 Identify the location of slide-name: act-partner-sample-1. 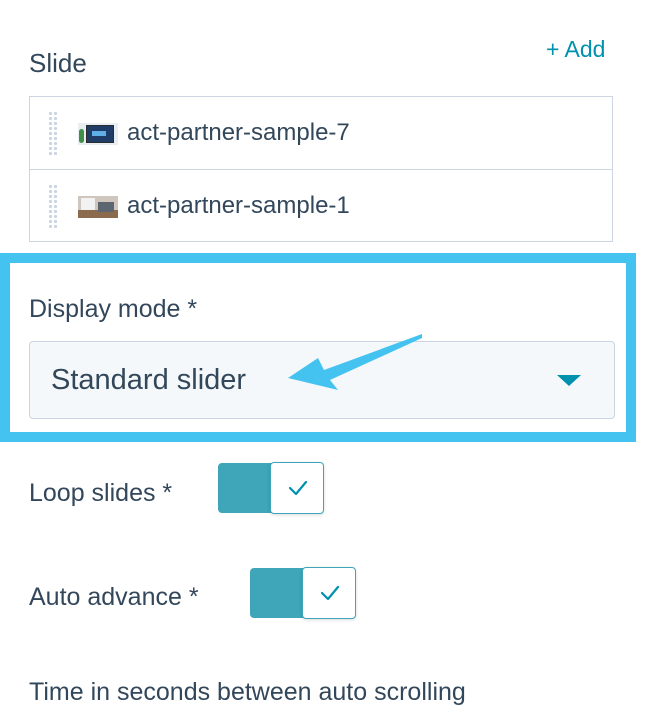
(238, 205).